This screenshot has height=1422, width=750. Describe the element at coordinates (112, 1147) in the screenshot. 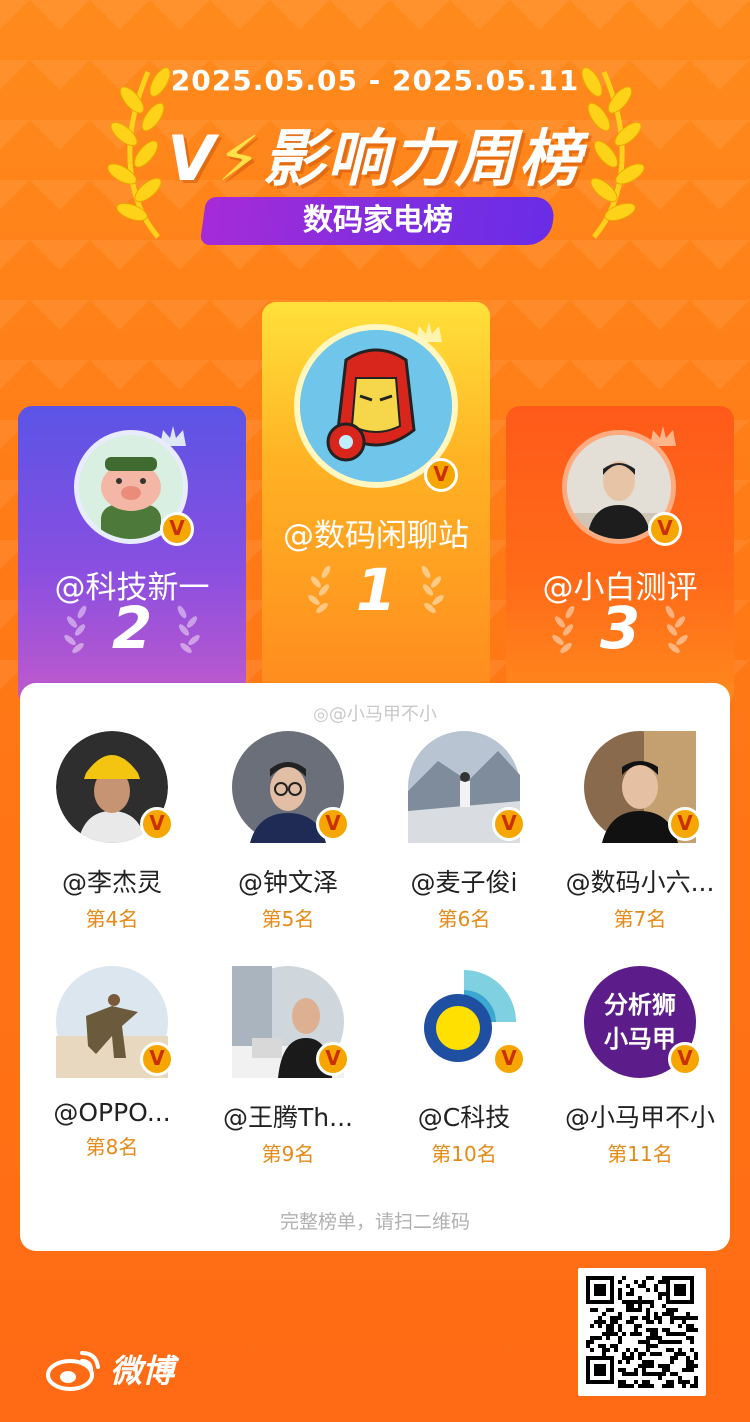

I see `user-rank: 第8名` at that location.